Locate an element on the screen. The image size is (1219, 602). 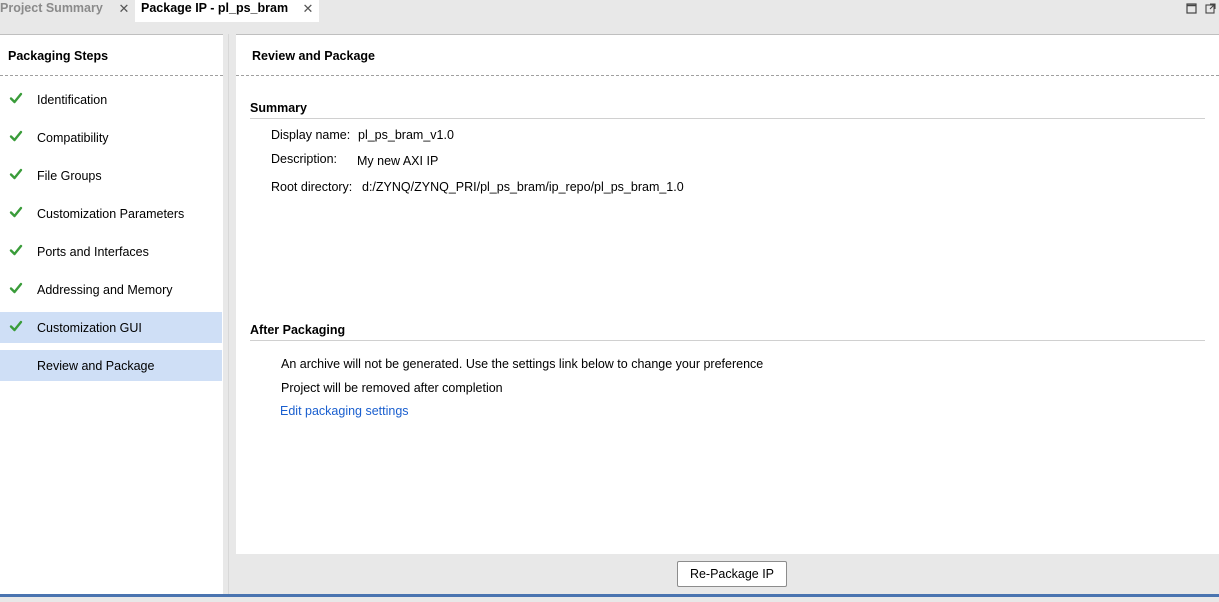
tab-package-ip: Package IP - pl_ps_bram ✕ is located at coordinates (227, 11).